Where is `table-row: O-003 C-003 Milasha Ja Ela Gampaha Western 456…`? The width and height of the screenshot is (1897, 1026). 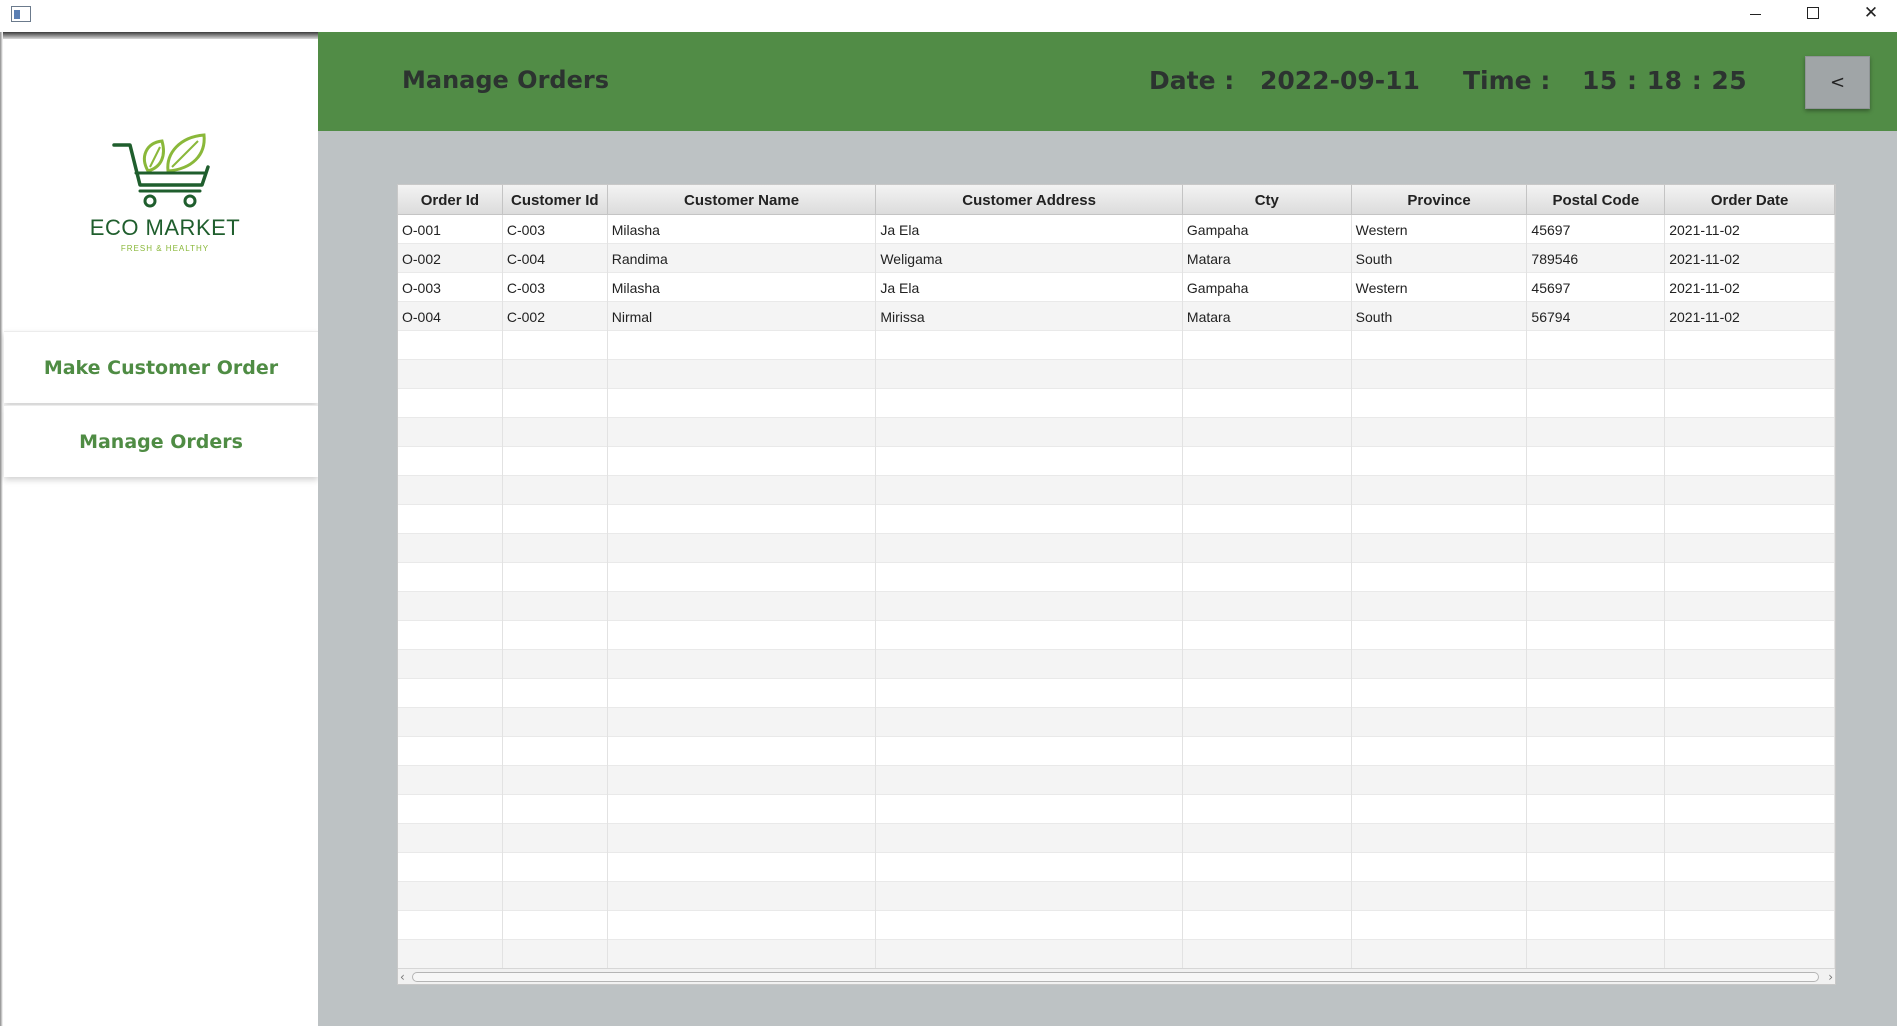 table-row: O-003 C-003 Milasha Ja Ela Gampaha Western 456… is located at coordinates (1116, 287).